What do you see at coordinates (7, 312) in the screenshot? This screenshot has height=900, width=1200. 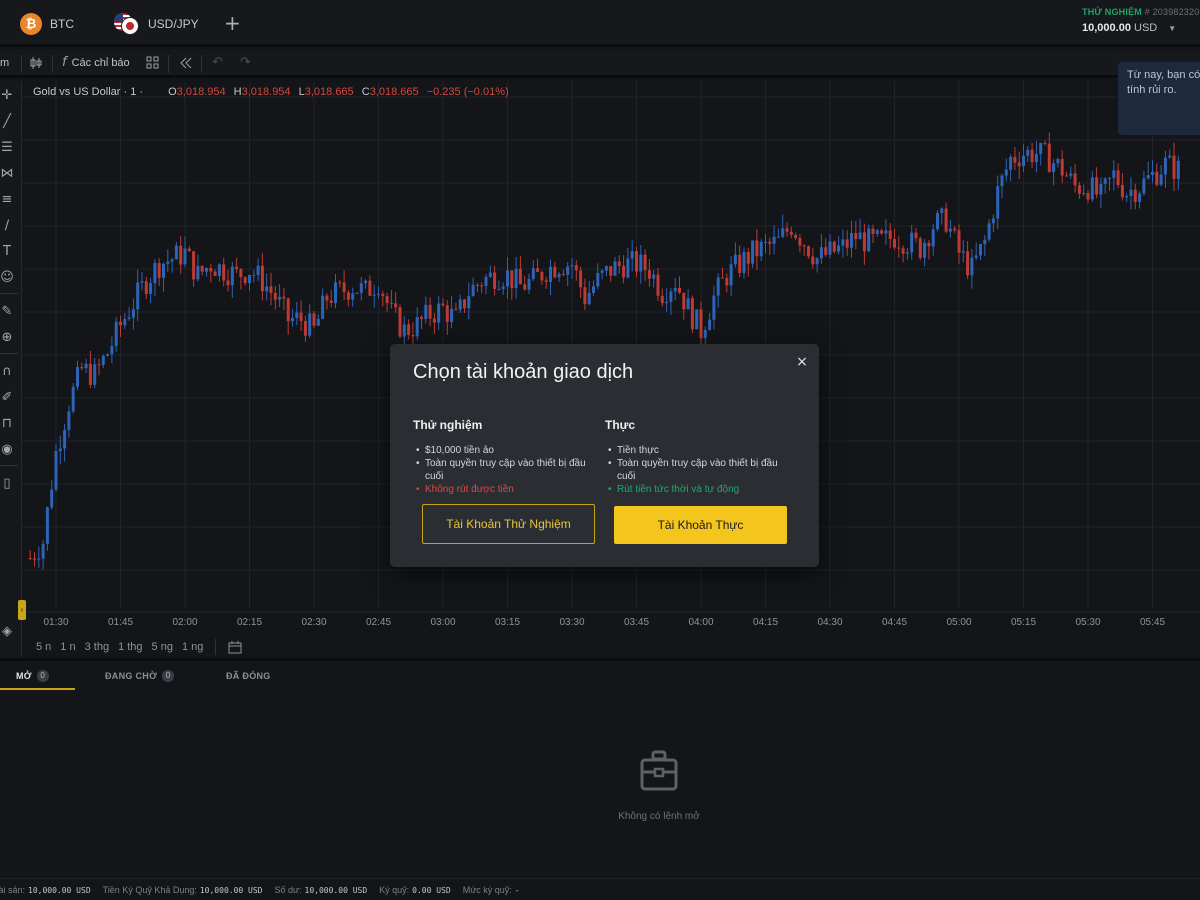 I see `ruler-icon: ✎` at bounding box center [7, 312].